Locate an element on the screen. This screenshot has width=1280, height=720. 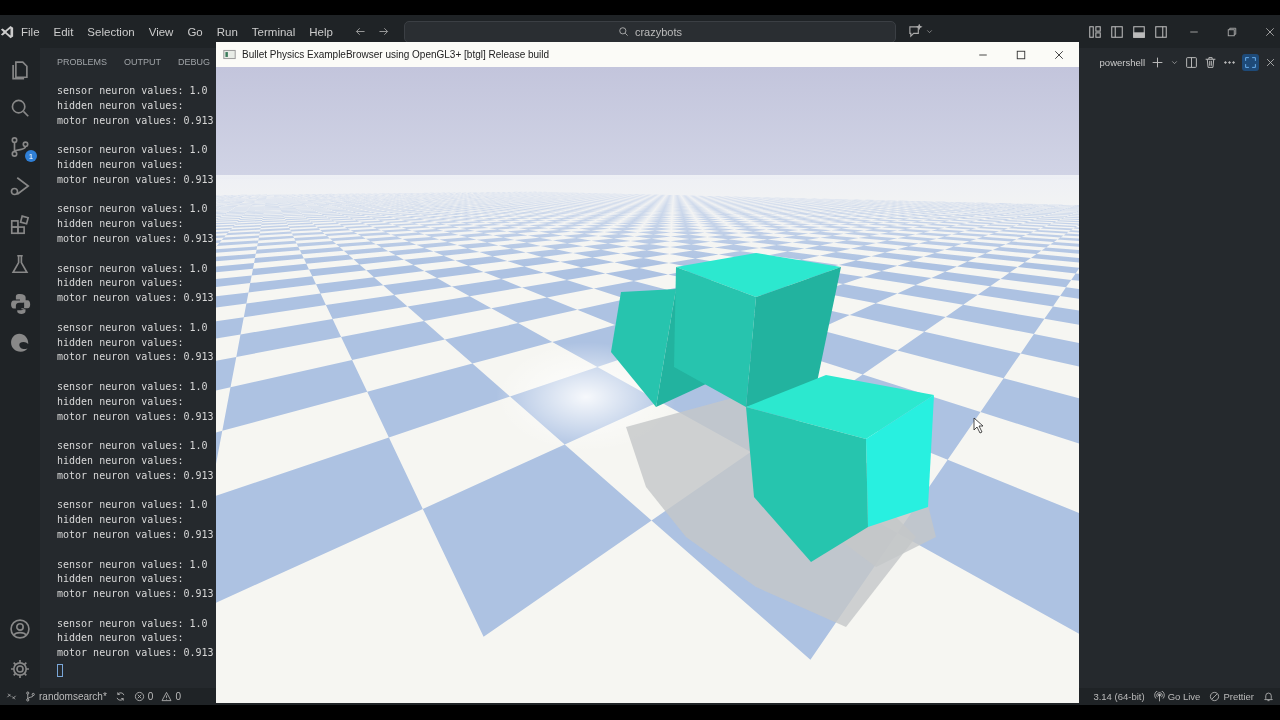
git-branch-icon is located at coordinates (30, 696).